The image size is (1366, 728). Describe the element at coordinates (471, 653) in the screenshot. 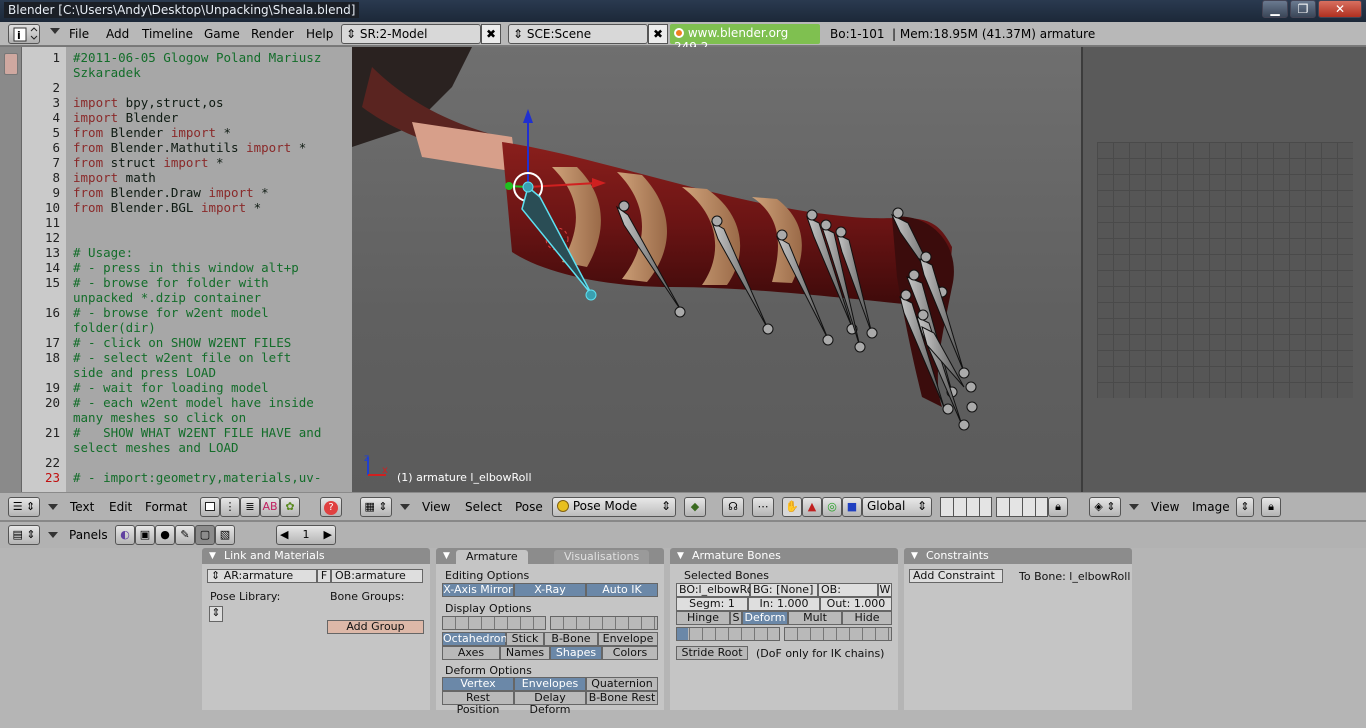

I see `axes-button: Axes` at that location.